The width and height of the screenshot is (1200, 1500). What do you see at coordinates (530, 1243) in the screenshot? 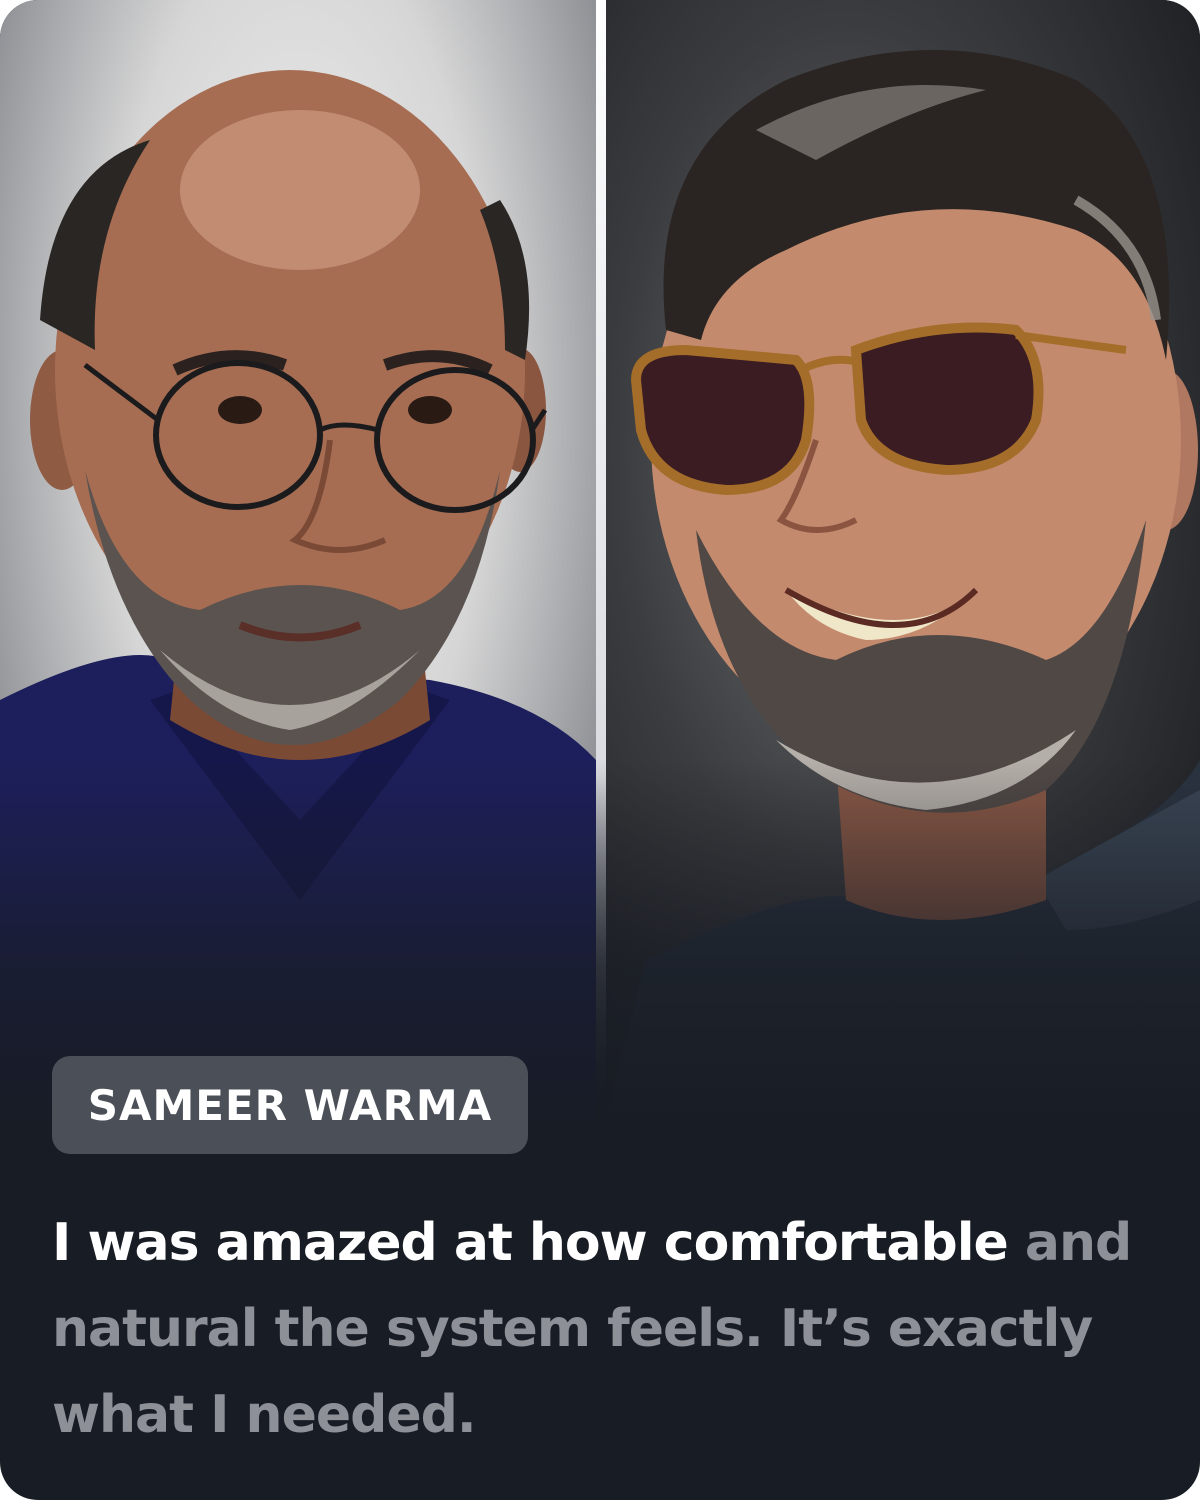
I see `quote-highlight: I was amazed at how comfortable` at bounding box center [530, 1243].